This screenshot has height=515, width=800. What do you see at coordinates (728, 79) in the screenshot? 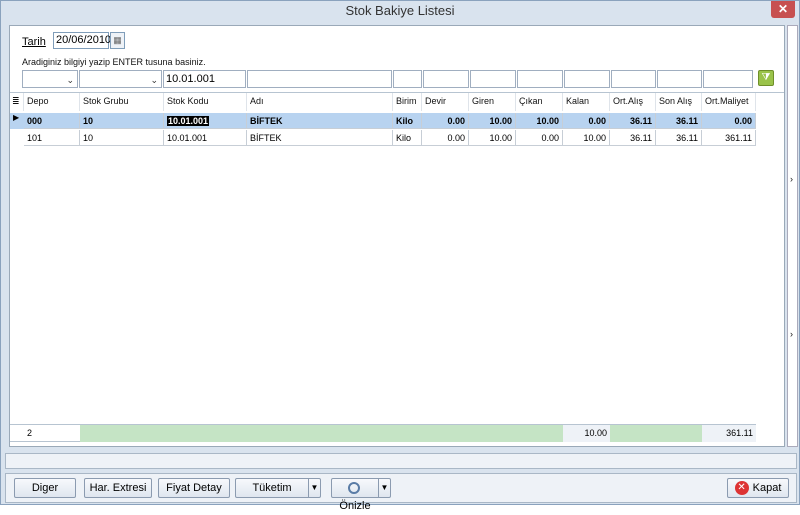
I see `ort-maliyet-filter` at bounding box center [728, 79].